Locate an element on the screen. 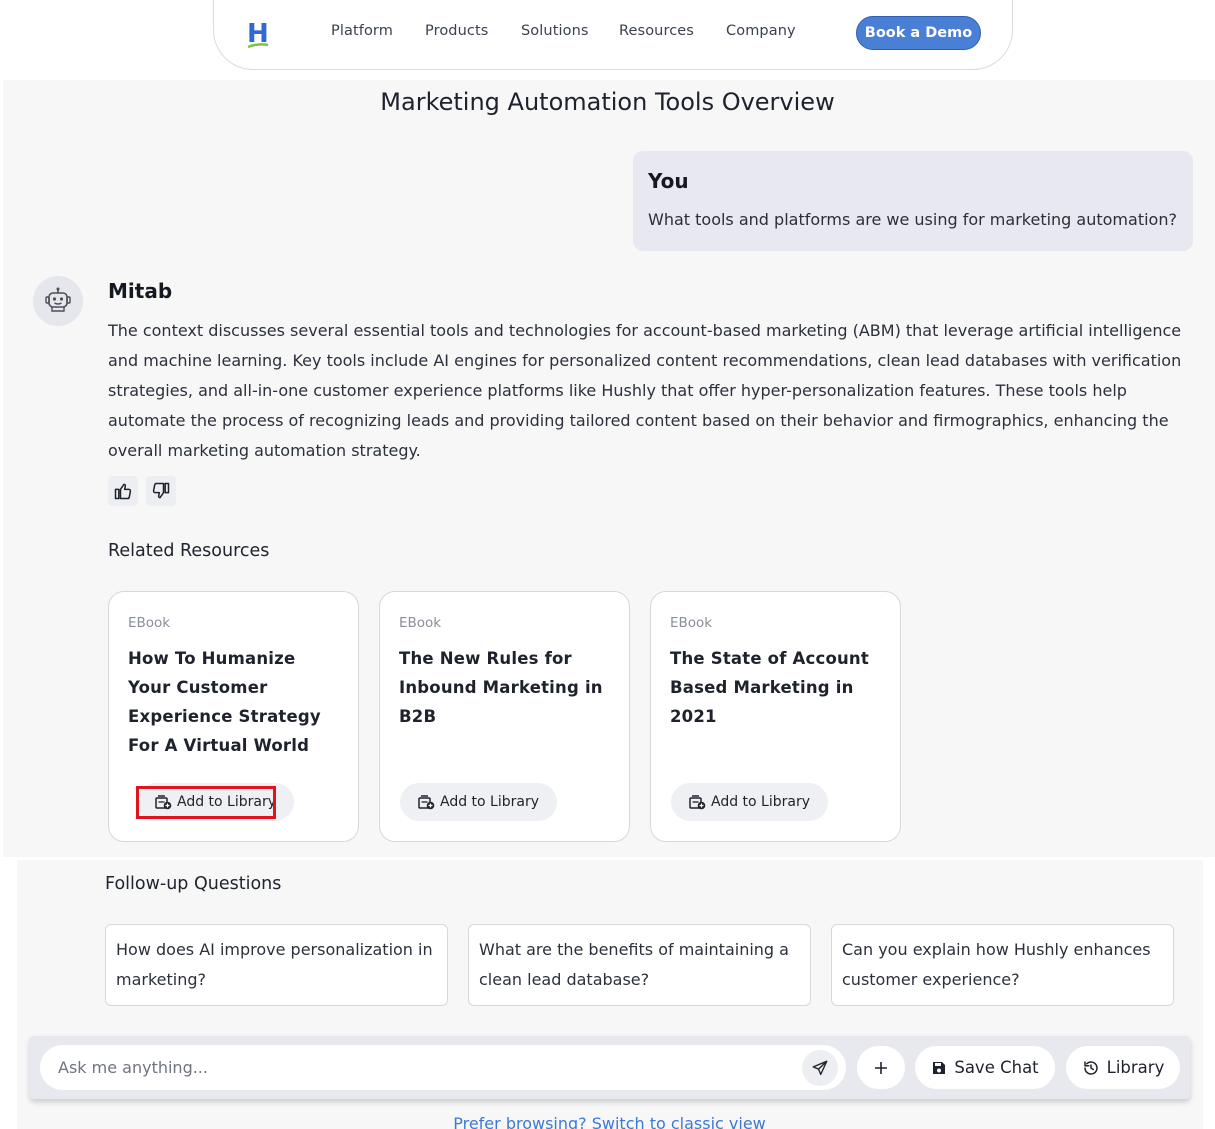  save-chat-button: Save Chat is located at coordinates (985, 1067).